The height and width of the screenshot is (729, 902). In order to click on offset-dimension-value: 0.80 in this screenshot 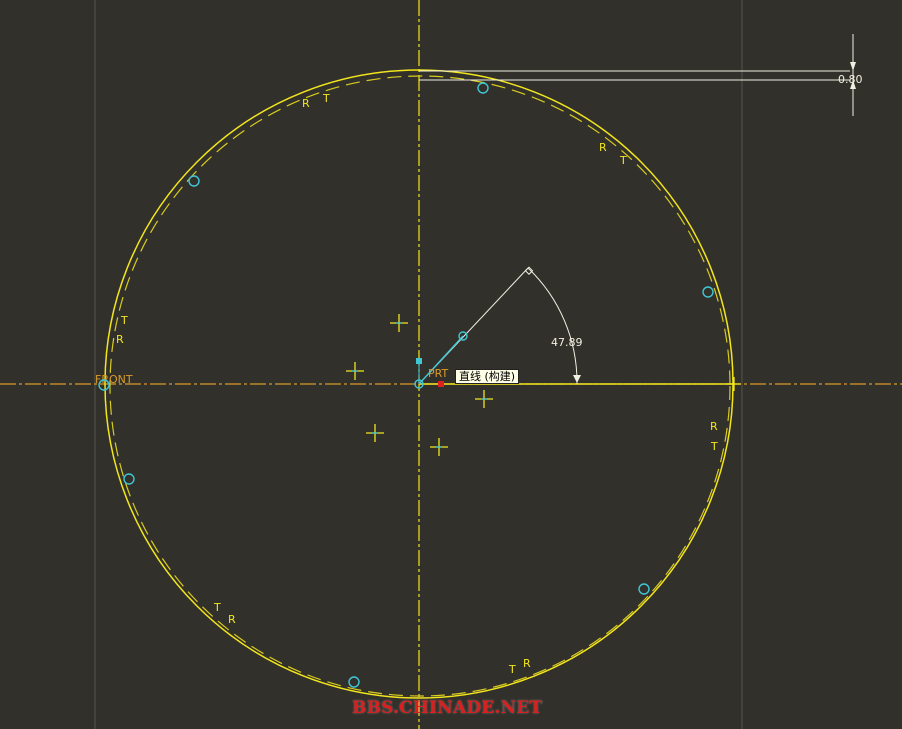, I will do `click(850, 79)`.